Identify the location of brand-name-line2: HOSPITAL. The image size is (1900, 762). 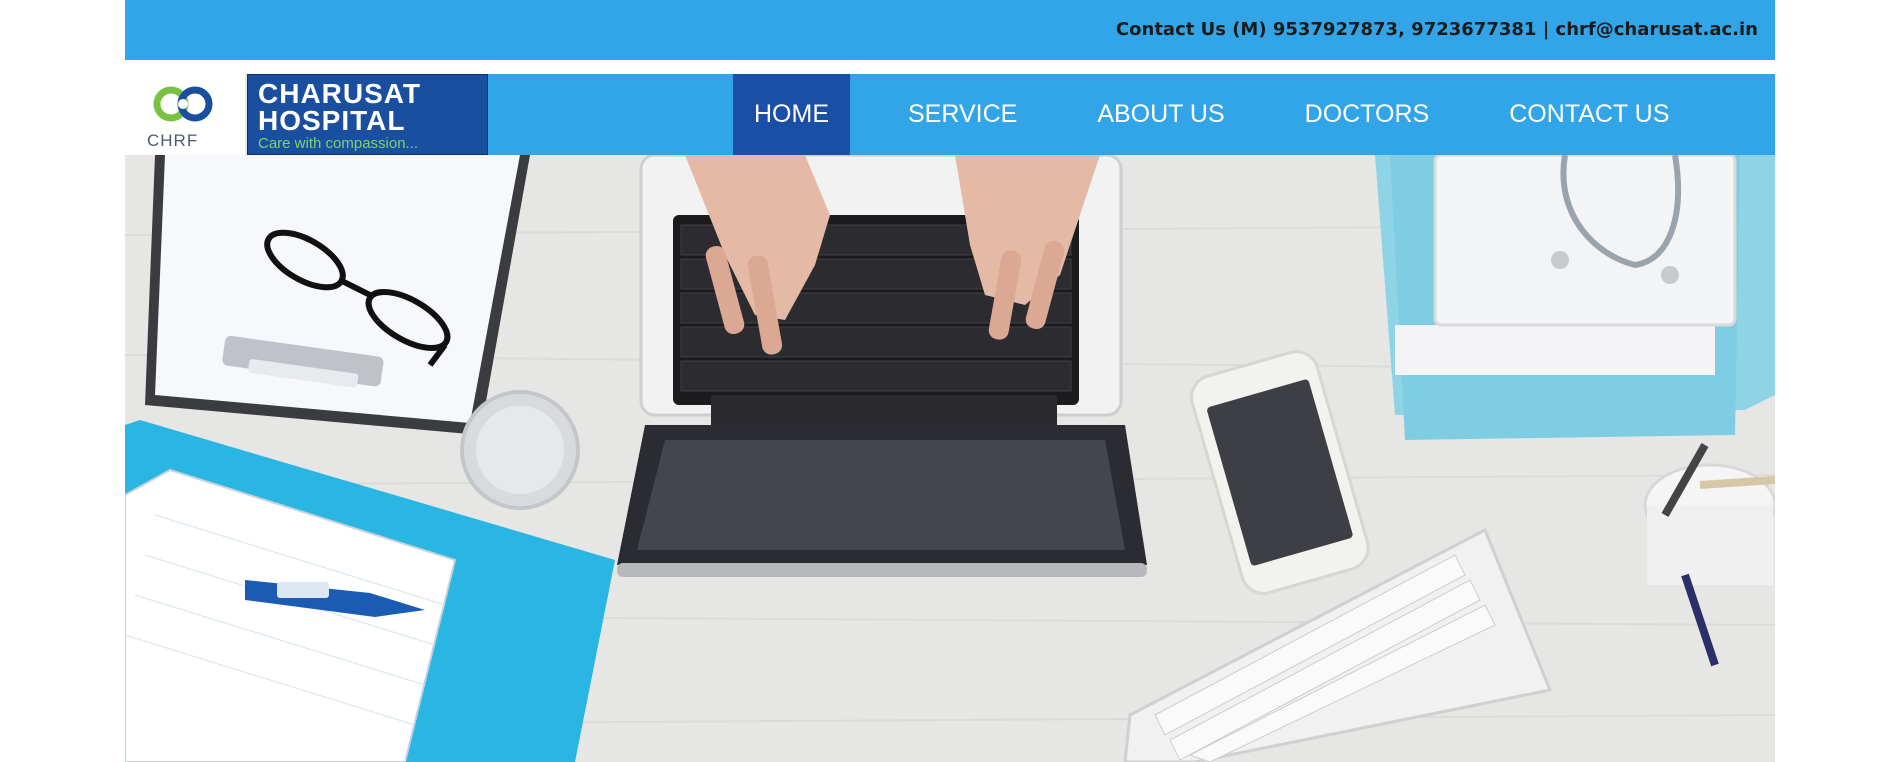
(332, 120).